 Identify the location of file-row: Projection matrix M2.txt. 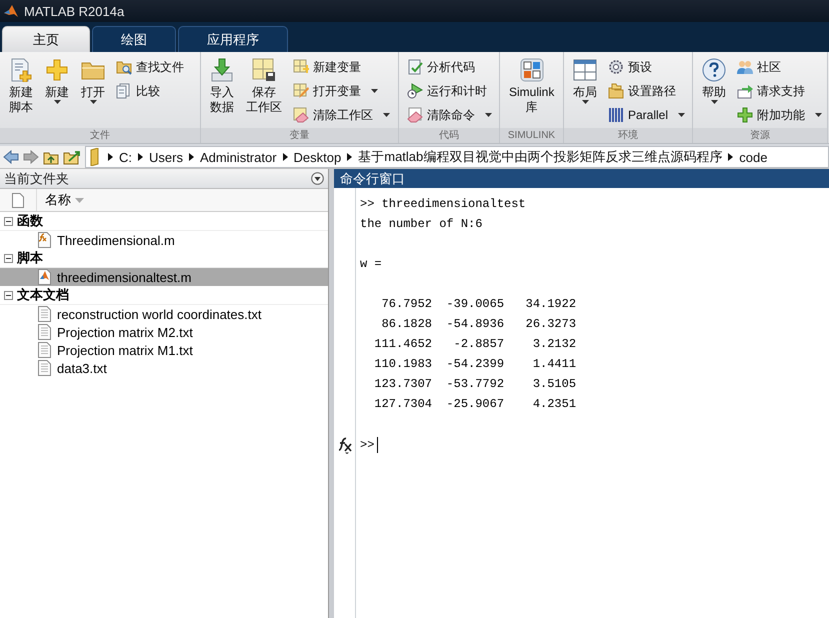
(164, 332).